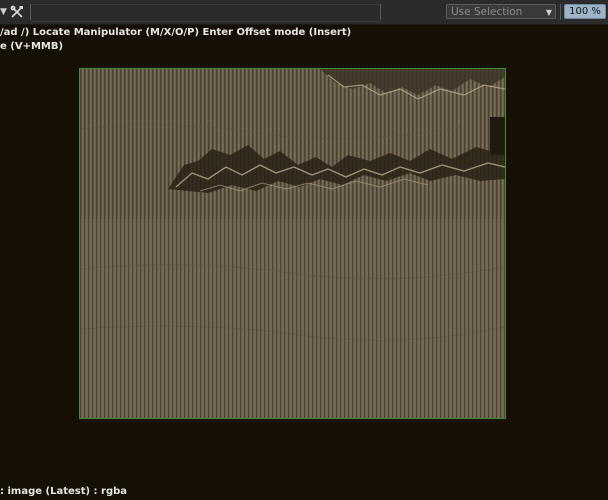 This screenshot has width=608, height=500. What do you see at coordinates (585, 11) in the screenshot?
I see `zoom-level-field: 100 %` at bounding box center [585, 11].